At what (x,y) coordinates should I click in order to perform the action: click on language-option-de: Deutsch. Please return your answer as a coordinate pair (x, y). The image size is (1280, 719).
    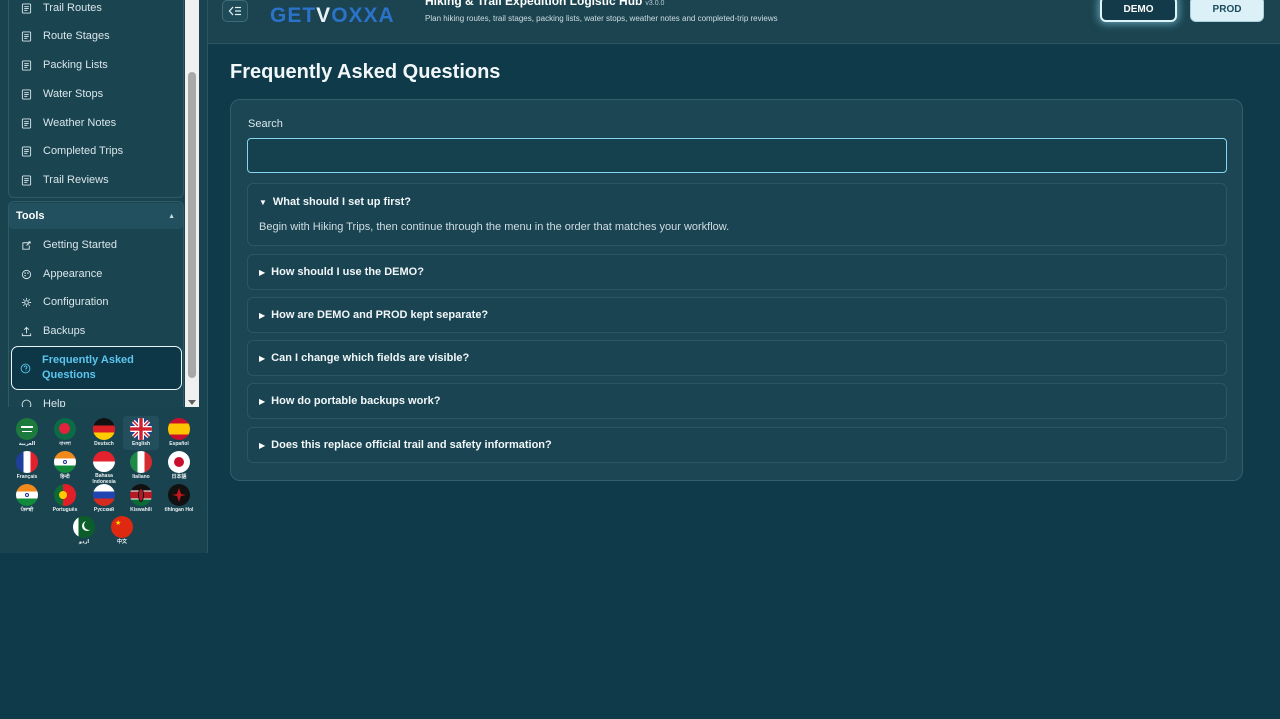
    Looking at the image, I should click on (104, 435).